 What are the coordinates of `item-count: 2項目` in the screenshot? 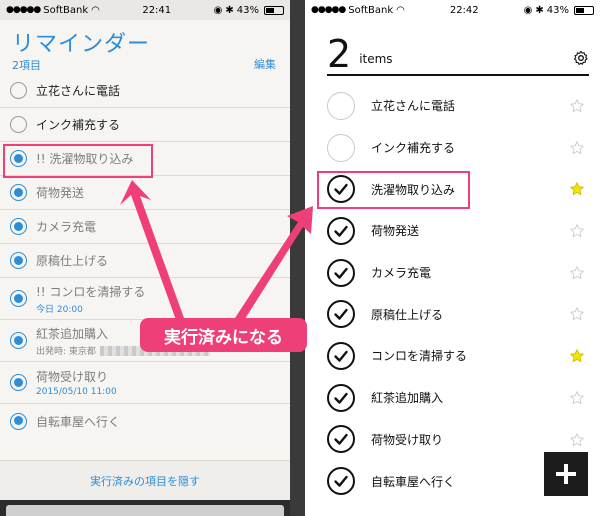 It's located at (26, 65).